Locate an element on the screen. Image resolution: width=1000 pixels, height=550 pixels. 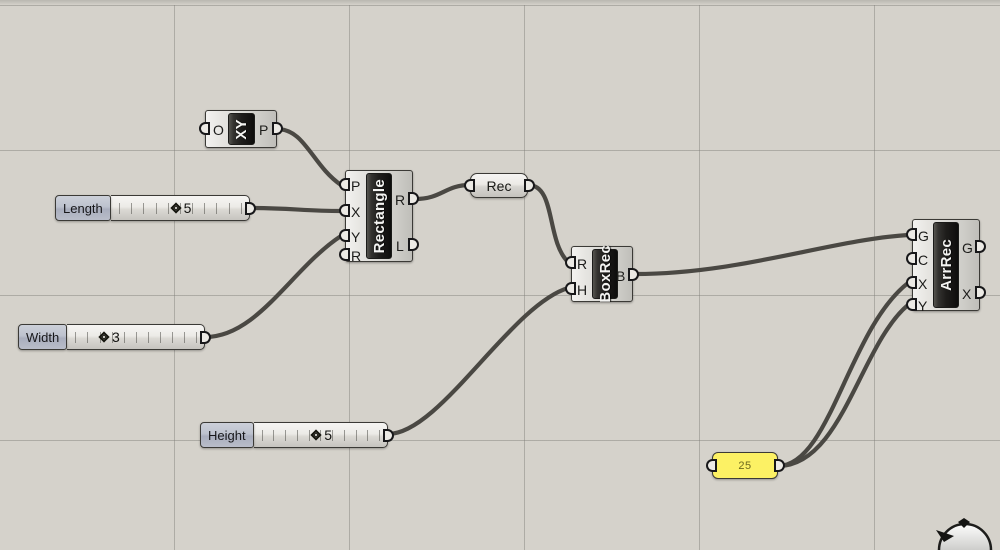
parameter-rec: Rec is located at coordinates (499, 185).